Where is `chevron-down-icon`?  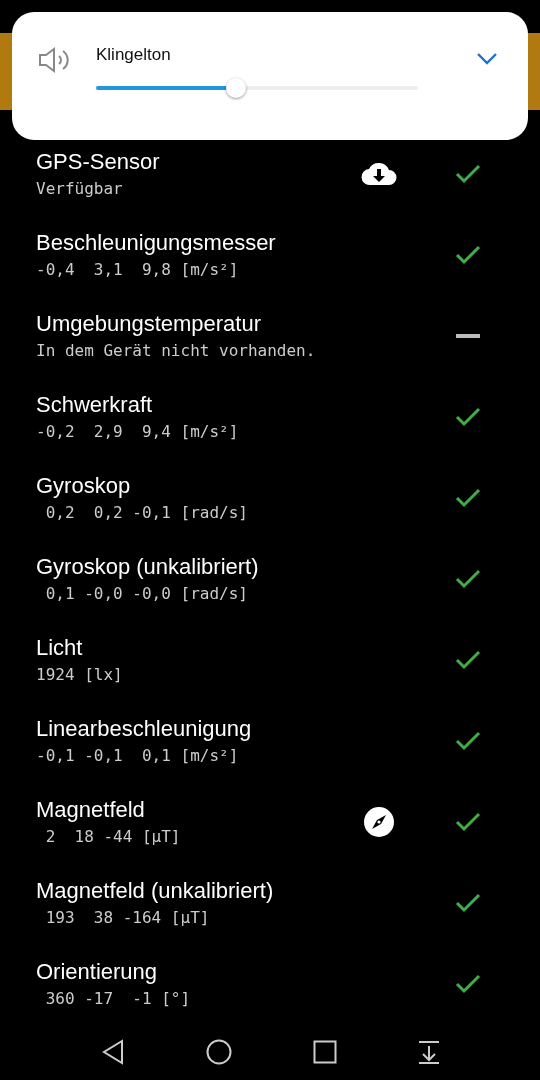
chevron-down-icon is located at coordinates (487, 59).